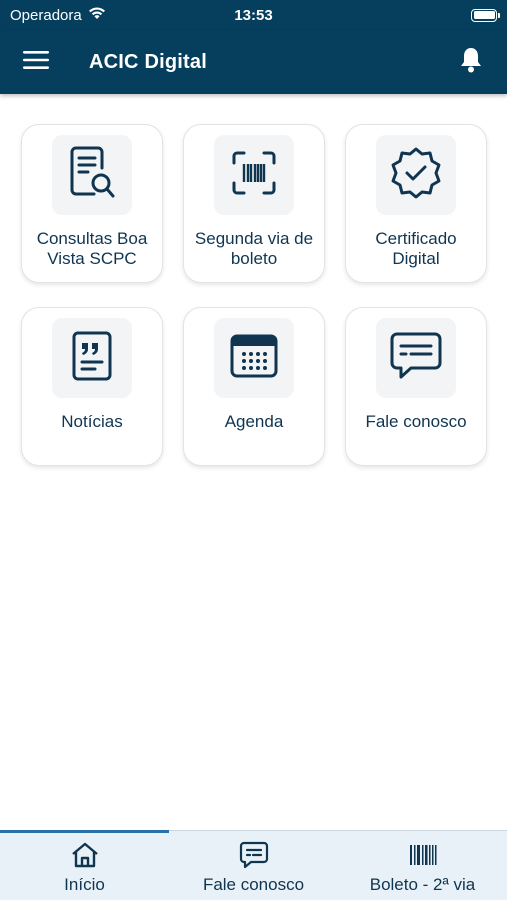 This screenshot has width=507, height=900. I want to click on menu-icon, so click(36, 62).